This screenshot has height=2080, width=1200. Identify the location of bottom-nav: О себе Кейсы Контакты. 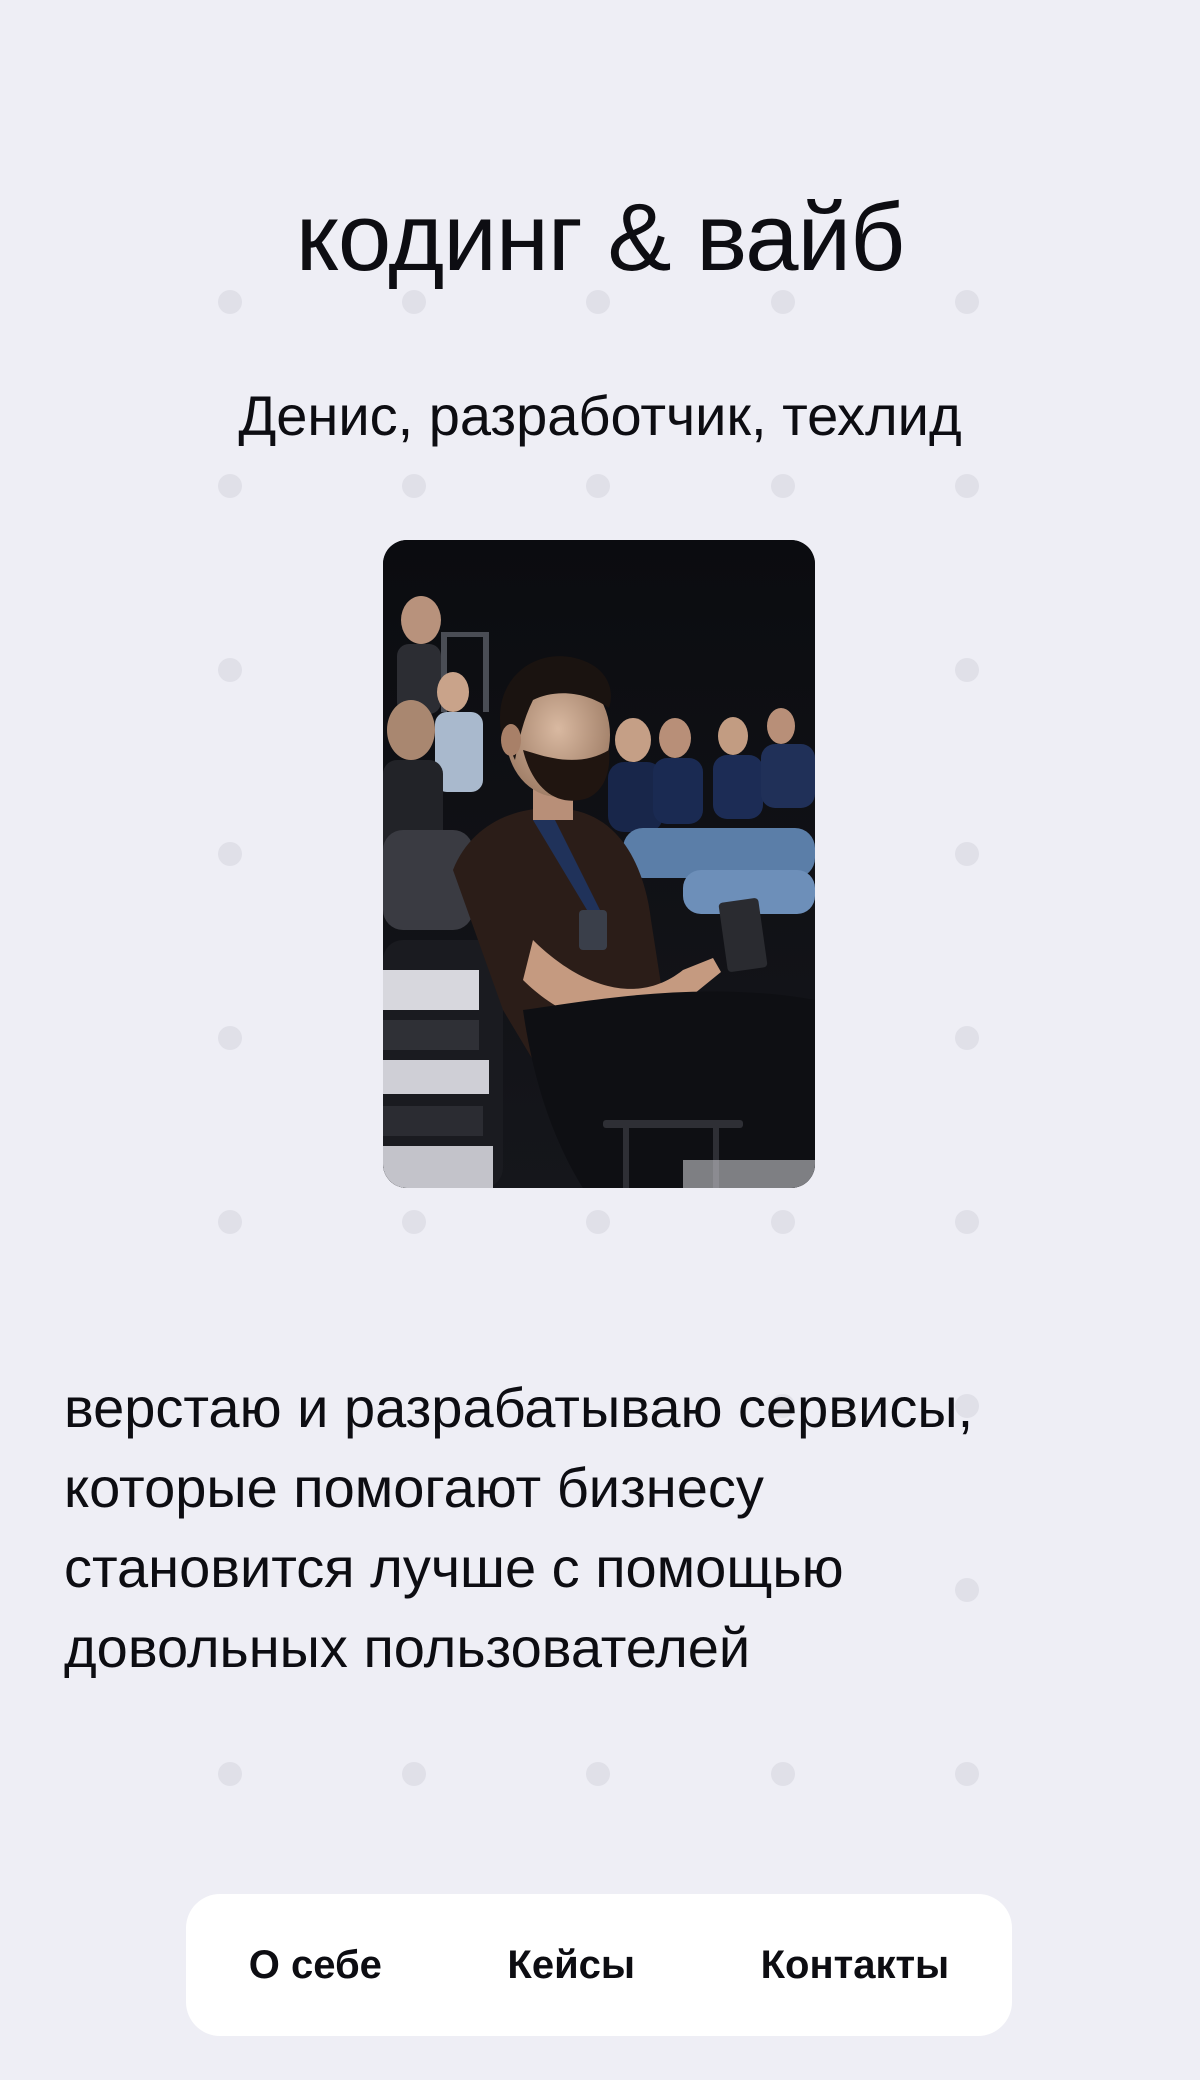
(599, 1965).